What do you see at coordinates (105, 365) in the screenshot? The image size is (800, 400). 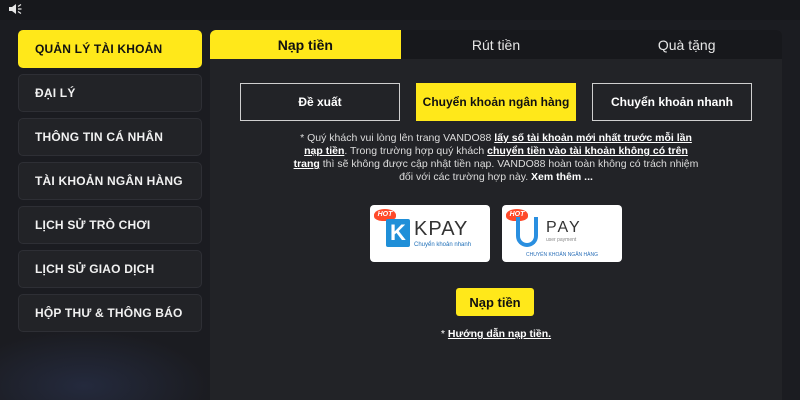 I see `background-decoration` at bounding box center [105, 365].